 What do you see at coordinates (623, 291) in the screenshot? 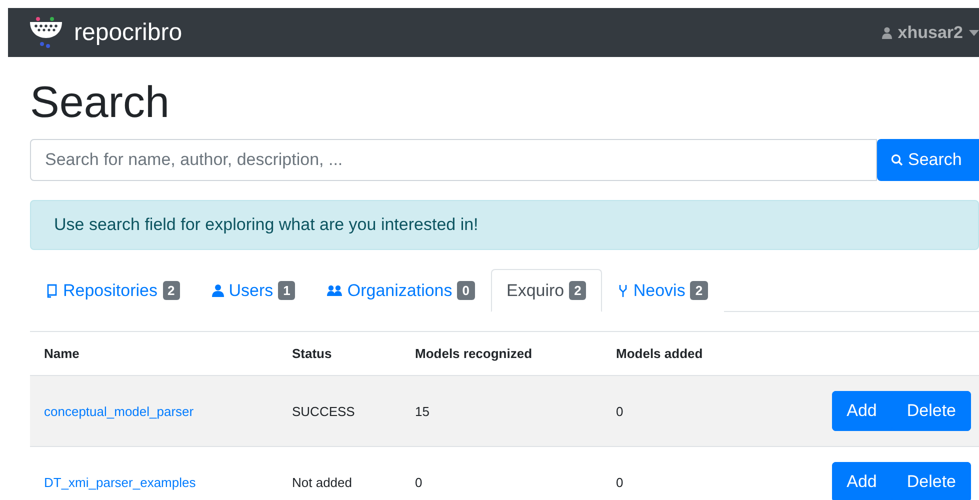
I see `fork-icon` at bounding box center [623, 291].